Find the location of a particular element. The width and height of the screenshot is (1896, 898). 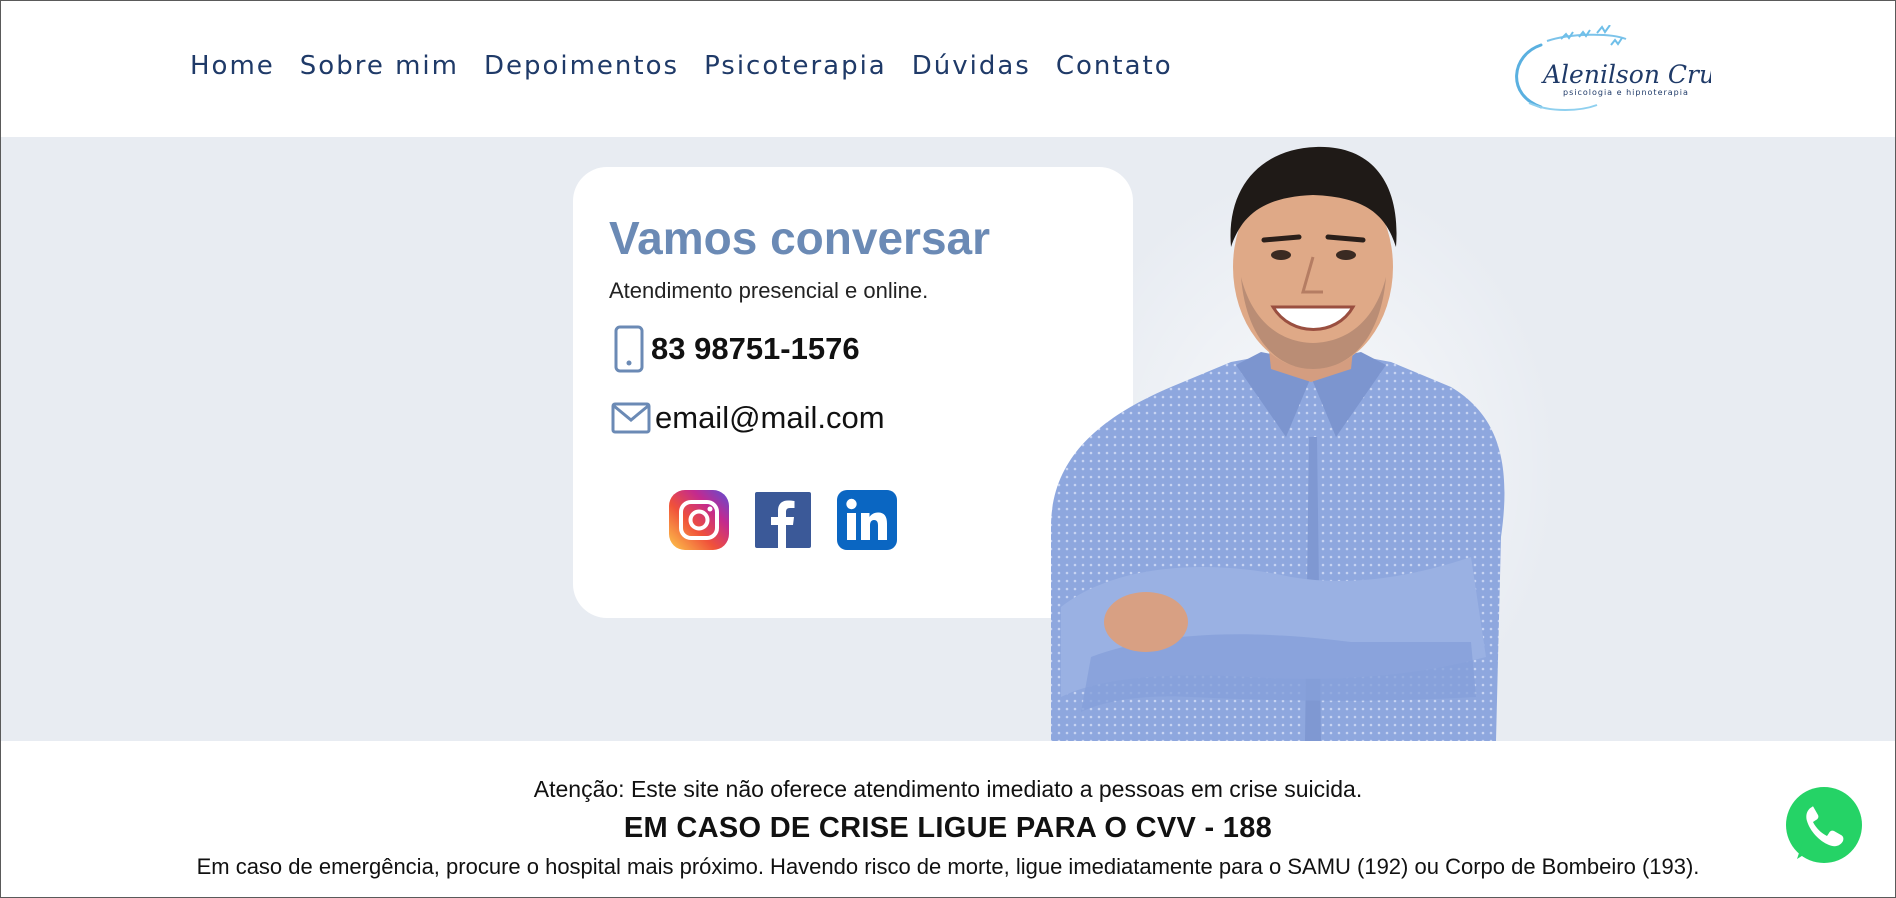

nav-duvidas: Dúvidas is located at coordinates (971, 66).